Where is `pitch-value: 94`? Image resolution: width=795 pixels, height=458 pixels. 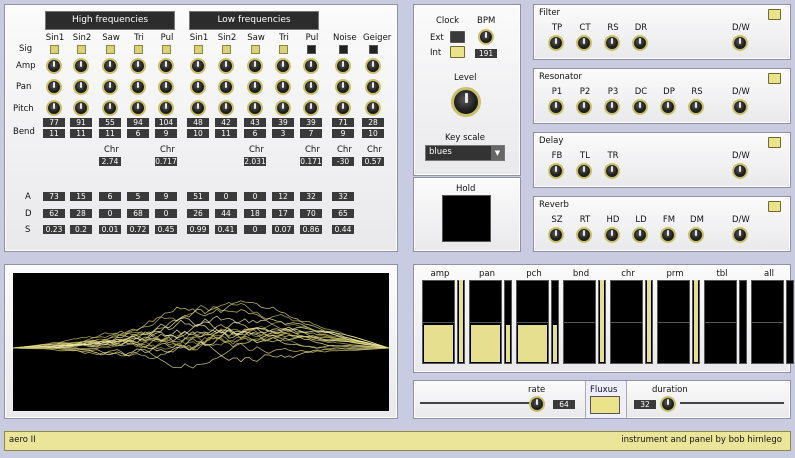
pitch-value: 94 is located at coordinates (138, 122).